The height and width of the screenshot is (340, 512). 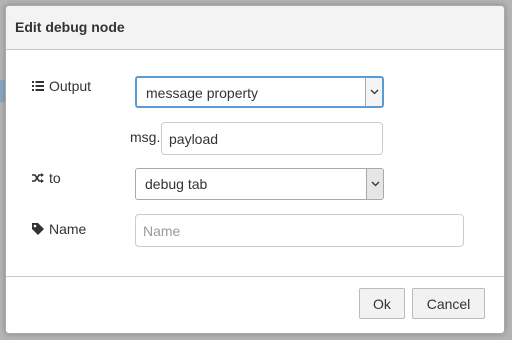 I want to click on output-label-group: Output, so click(x=61, y=86).